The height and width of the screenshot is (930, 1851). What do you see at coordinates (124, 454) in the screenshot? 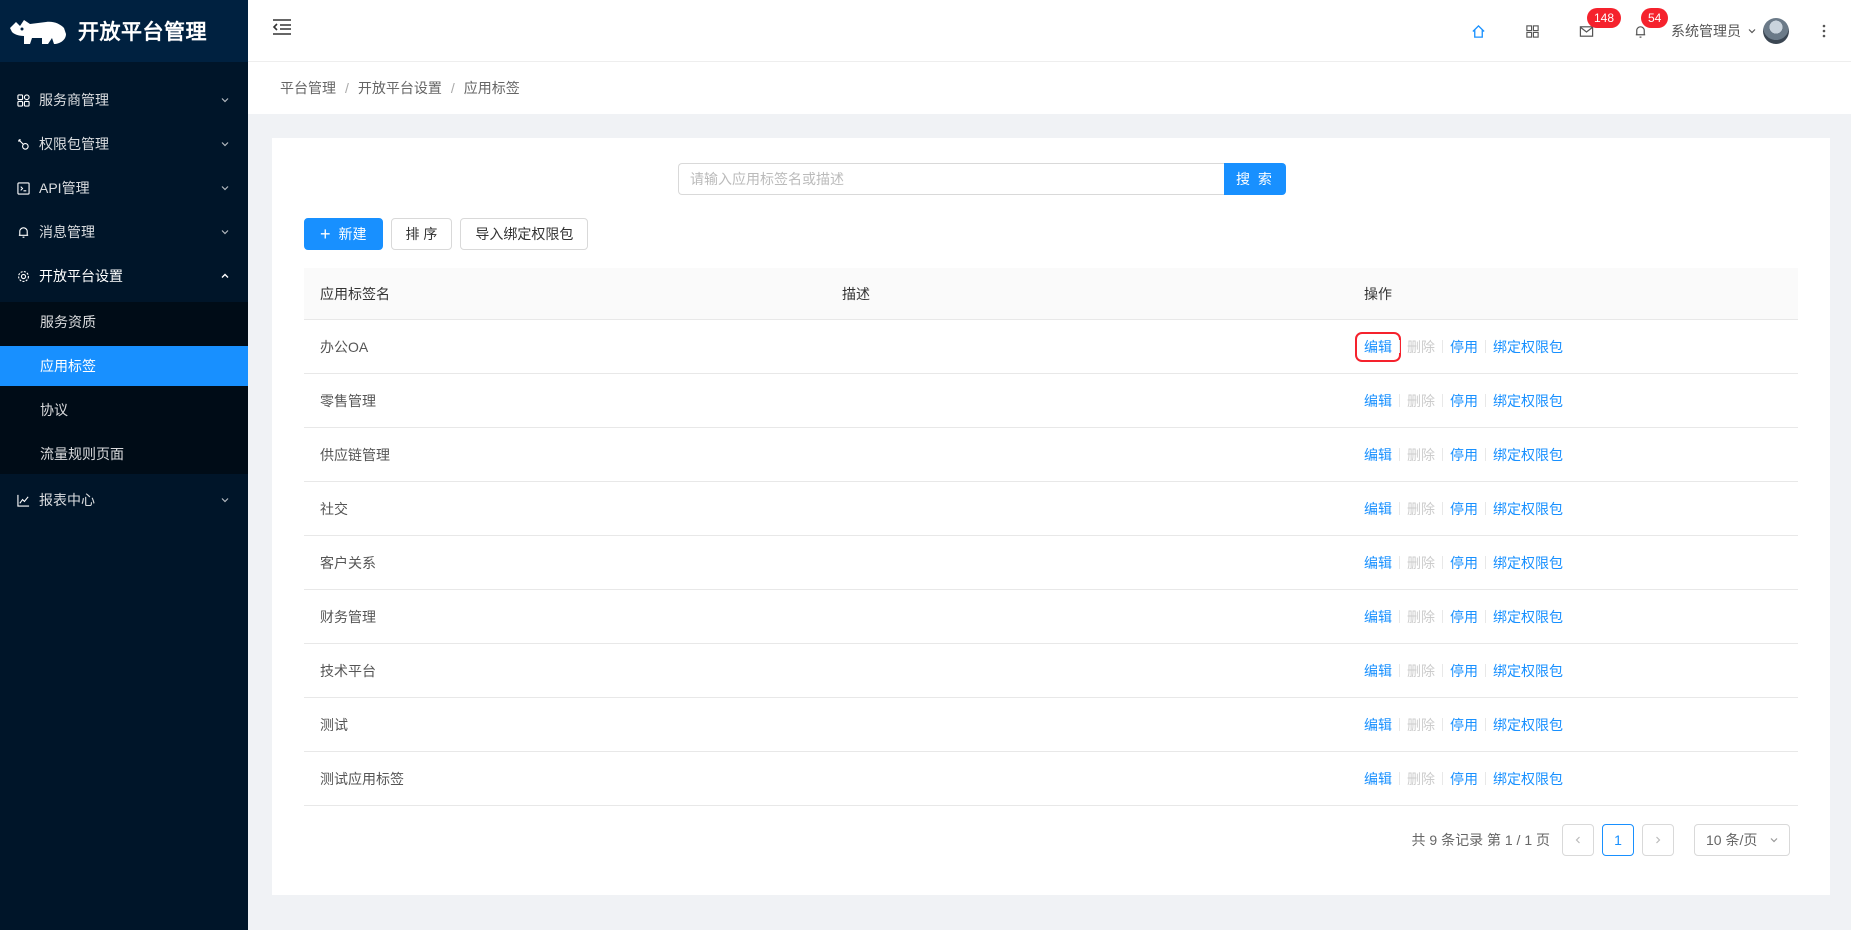
I see `sidebar-subitem-traffic-rules: 流量规则页面` at bounding box center [124, 454].